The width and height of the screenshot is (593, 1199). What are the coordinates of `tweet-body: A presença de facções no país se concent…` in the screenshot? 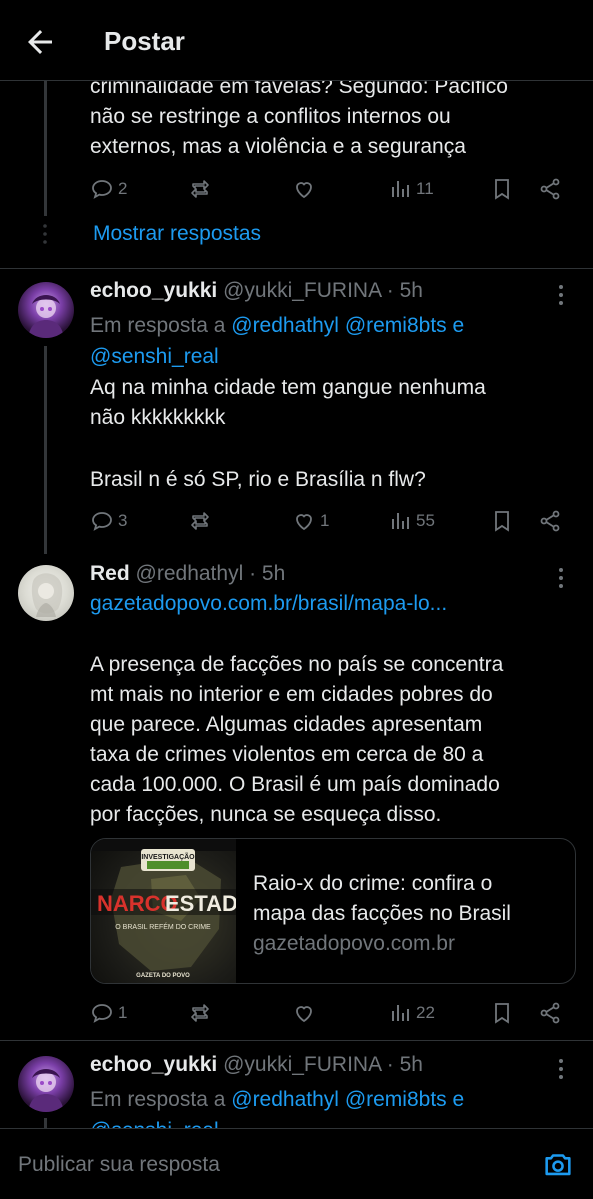 It's located at (335, 740).